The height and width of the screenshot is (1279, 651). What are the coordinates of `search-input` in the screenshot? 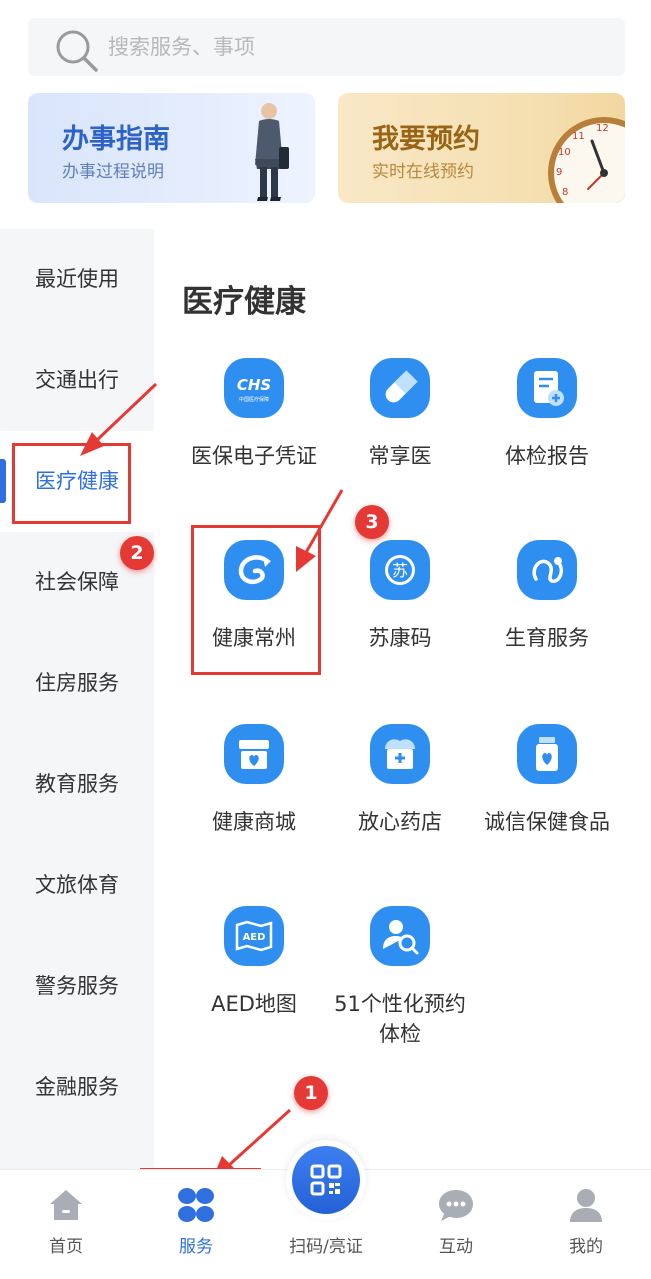 It's located at (348, 47).